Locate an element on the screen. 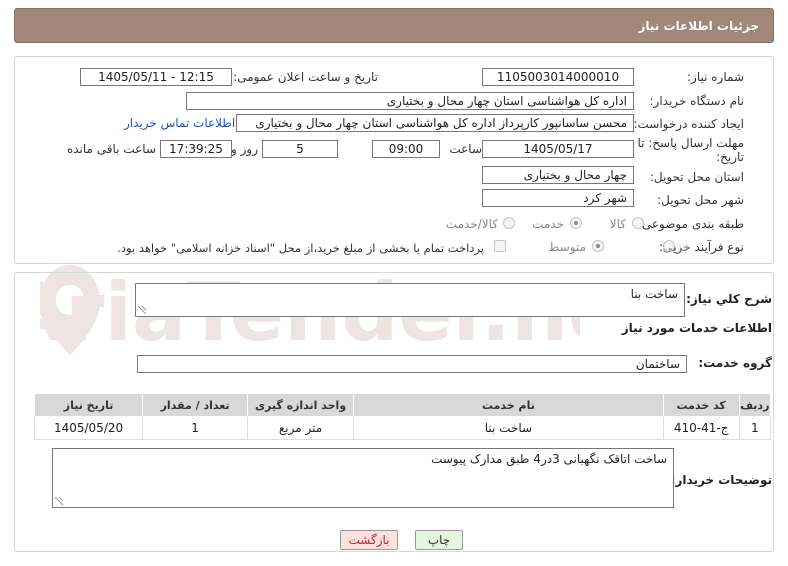  announce-date-label: تاریخ و ساعت اعلان عمومی: is located at coordinates (305, 77).